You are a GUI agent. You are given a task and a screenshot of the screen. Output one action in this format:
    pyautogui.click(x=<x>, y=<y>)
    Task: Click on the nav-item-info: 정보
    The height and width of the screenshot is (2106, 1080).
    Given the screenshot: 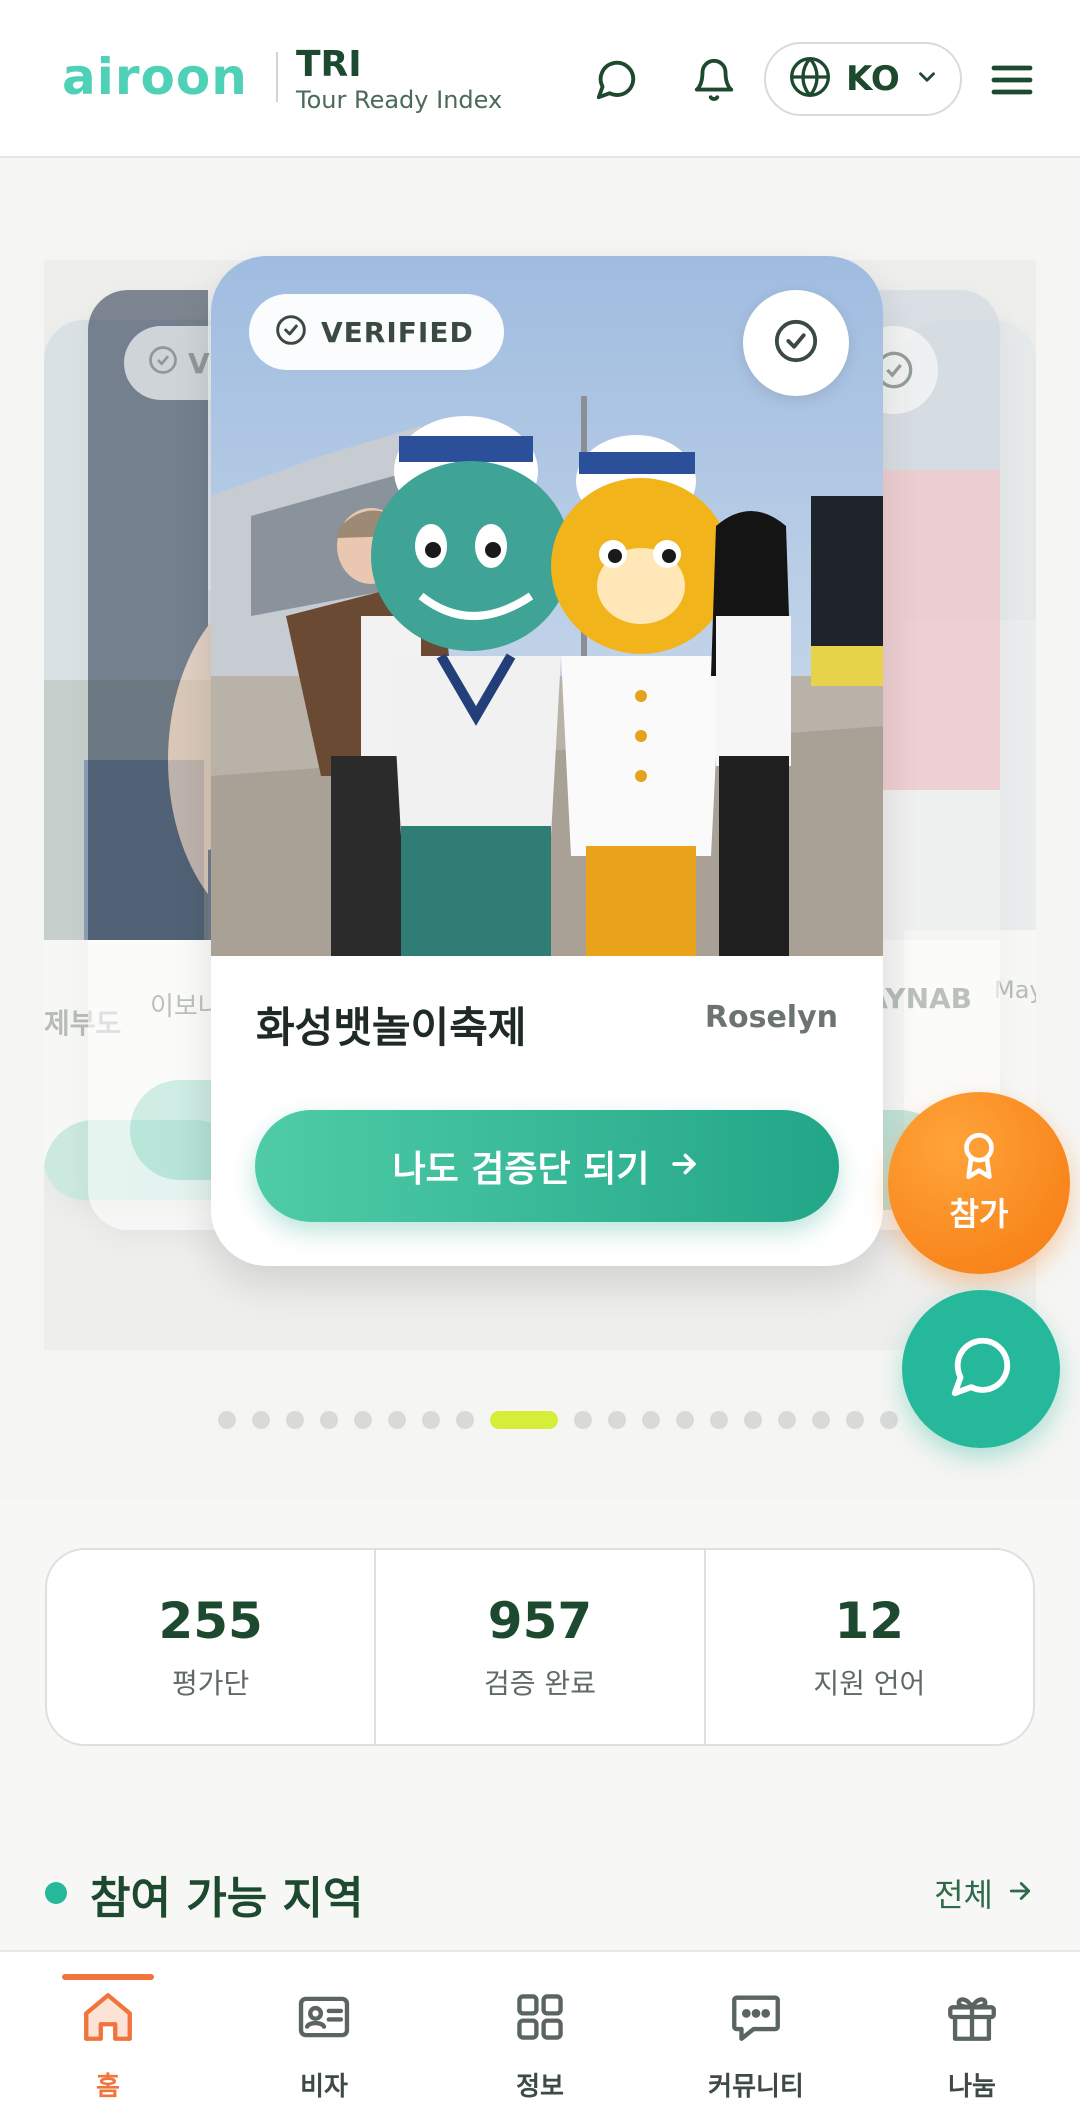 What is the action you would take?
    pyautogui.click(x=540, y=2029)
    